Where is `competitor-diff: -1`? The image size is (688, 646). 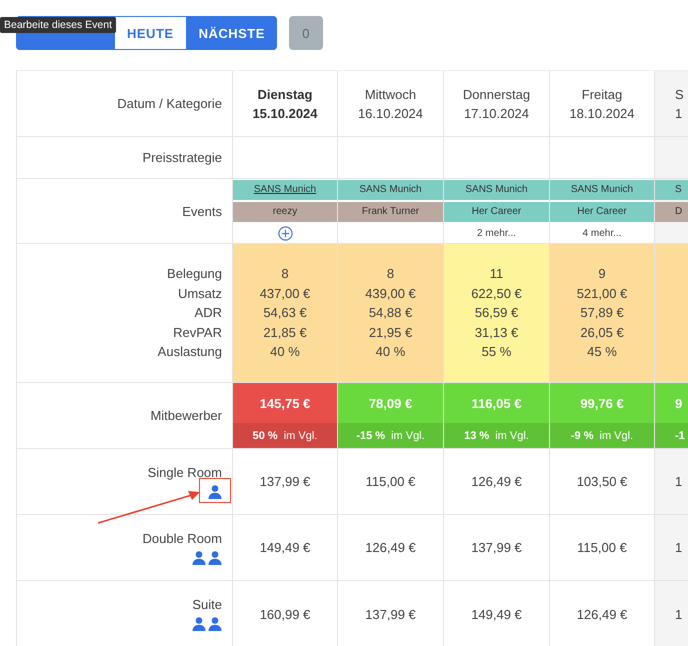
competitor-diff: -1 is located at coordinates (671, 435).